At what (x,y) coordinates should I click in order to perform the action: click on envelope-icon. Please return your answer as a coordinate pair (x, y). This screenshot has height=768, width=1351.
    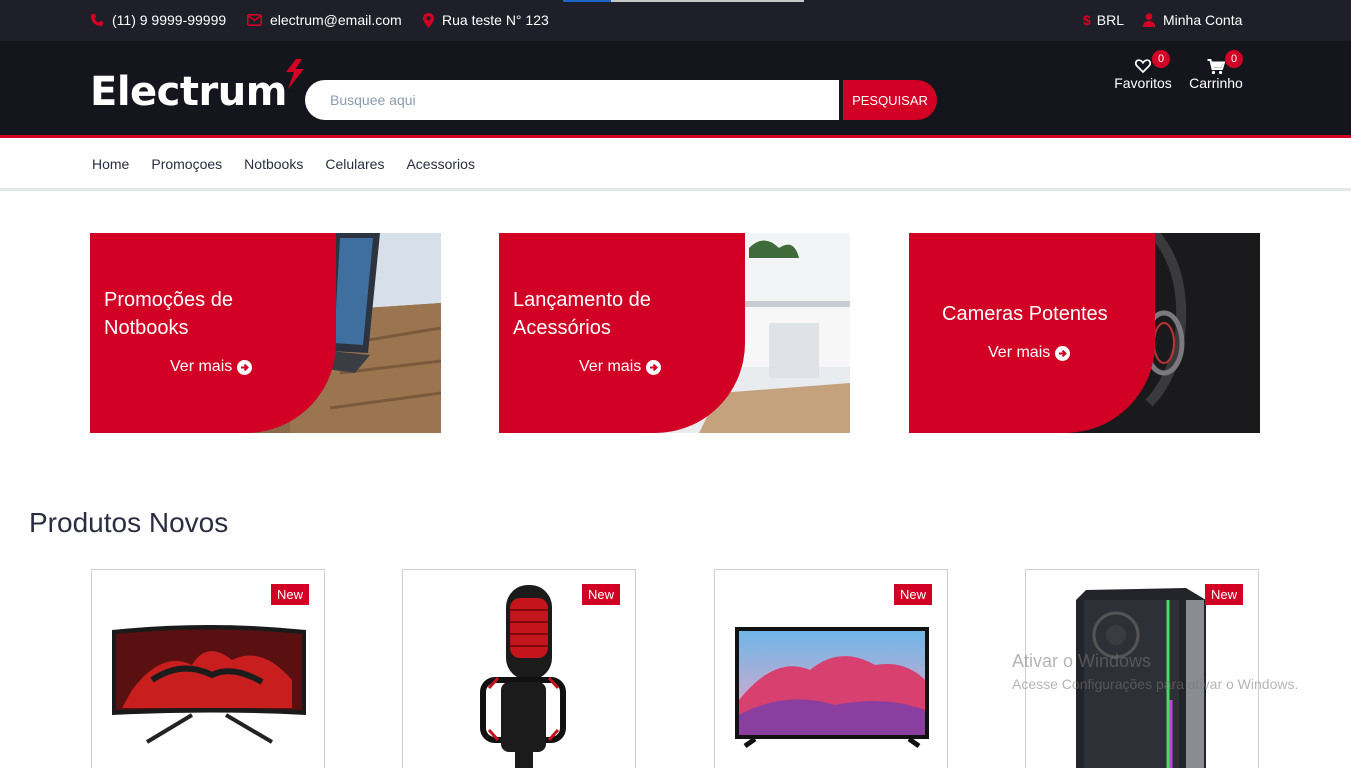
    Looking at the image, I should click on (254, 20).